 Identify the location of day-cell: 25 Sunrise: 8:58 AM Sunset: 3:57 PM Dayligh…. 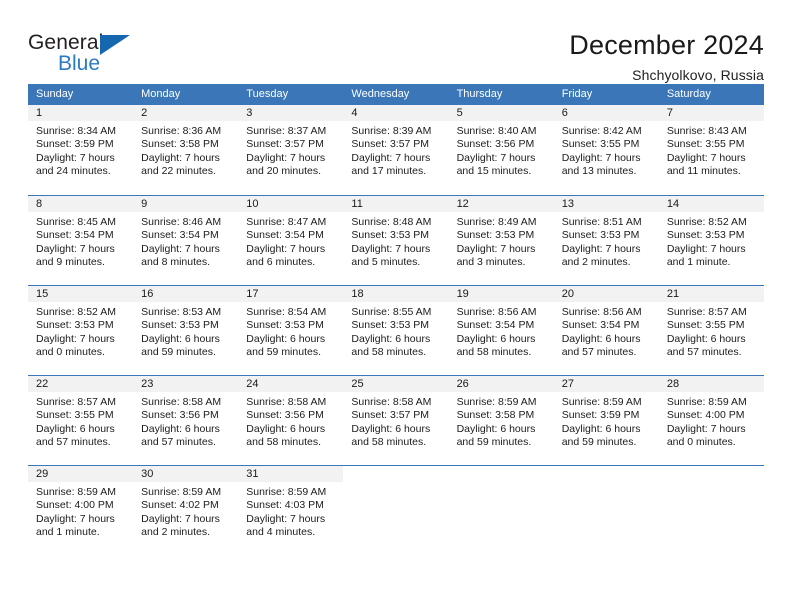
(396, 420).